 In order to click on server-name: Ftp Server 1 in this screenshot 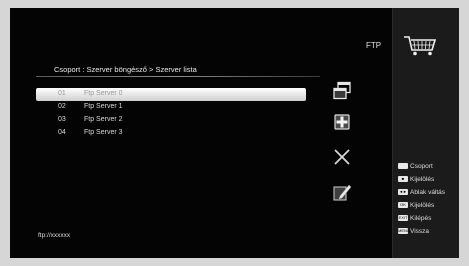, I will do `click(103, 106)`.